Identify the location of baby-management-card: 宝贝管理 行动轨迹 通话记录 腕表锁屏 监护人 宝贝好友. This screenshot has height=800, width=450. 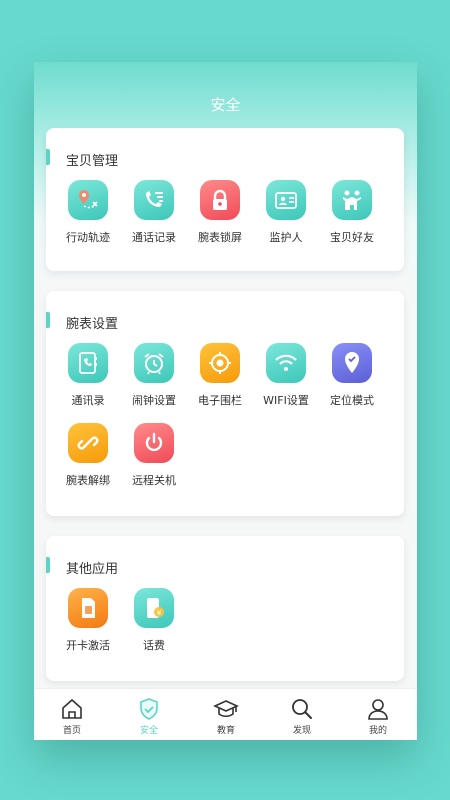
(225, 199).